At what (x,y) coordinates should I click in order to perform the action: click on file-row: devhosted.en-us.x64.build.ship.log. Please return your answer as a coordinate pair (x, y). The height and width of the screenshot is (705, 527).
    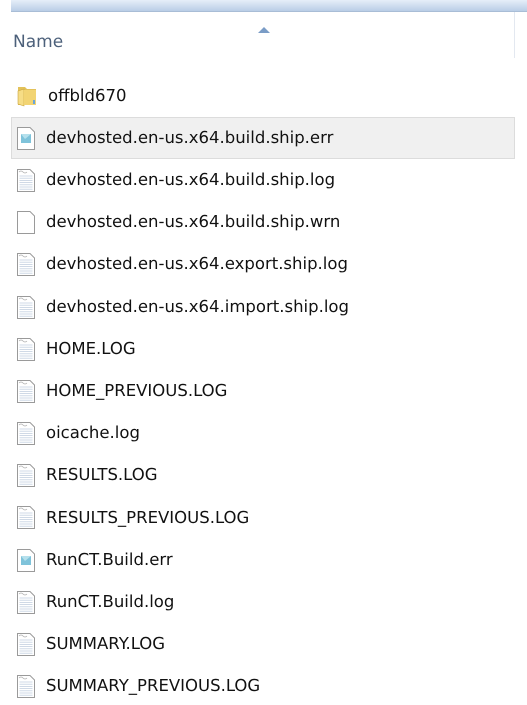
    Looking at the image, I should click on (263, 180).